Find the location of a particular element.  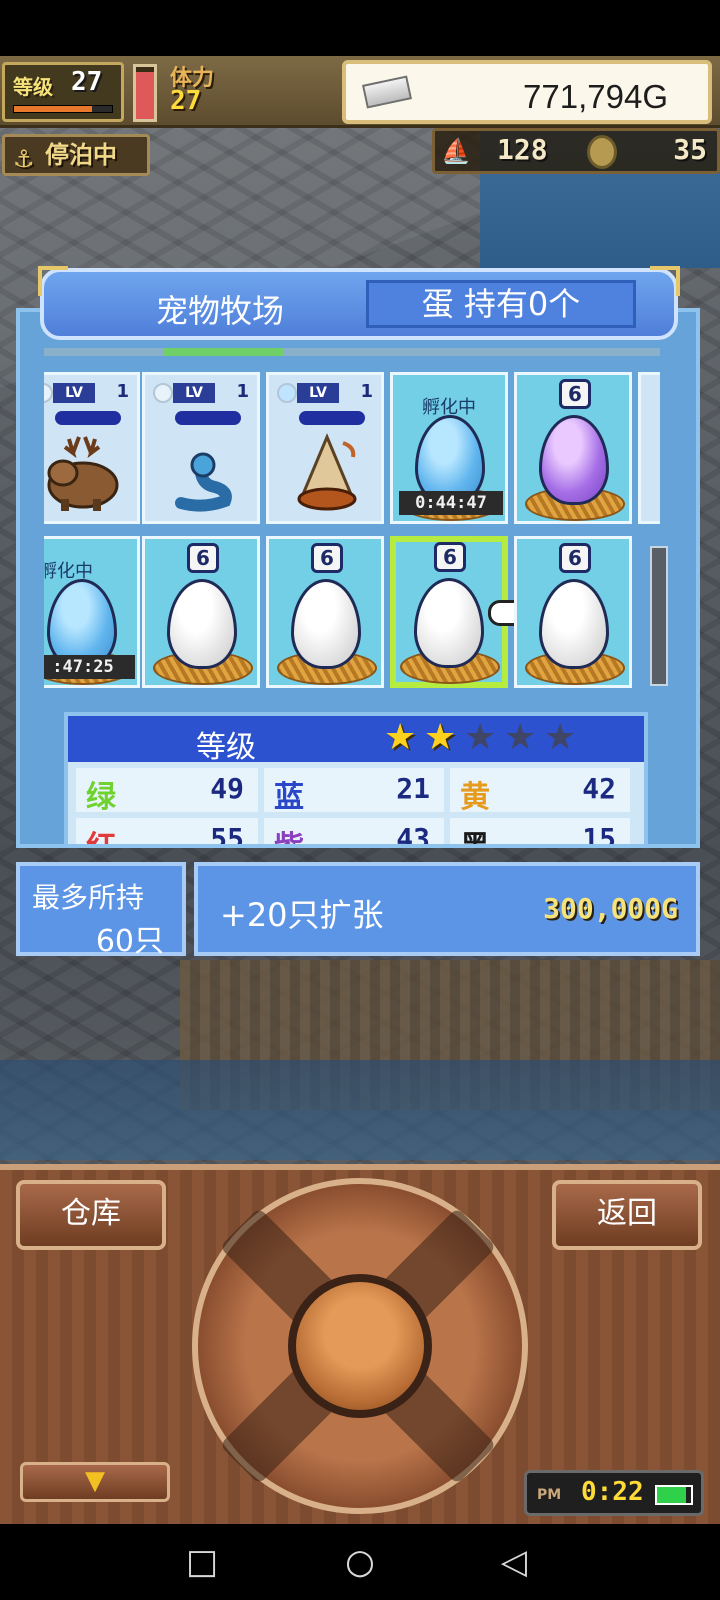

level-value: 27 is located at coordinates (87, 82).